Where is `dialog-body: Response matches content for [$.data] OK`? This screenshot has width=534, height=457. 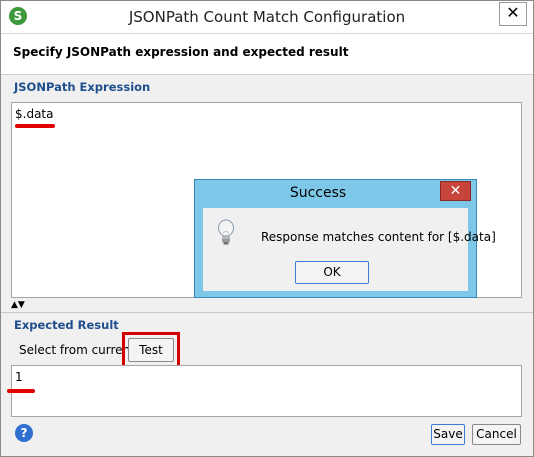 dialog-body: Response matches content for [$.data] OK is located at coordinates (349, 249).